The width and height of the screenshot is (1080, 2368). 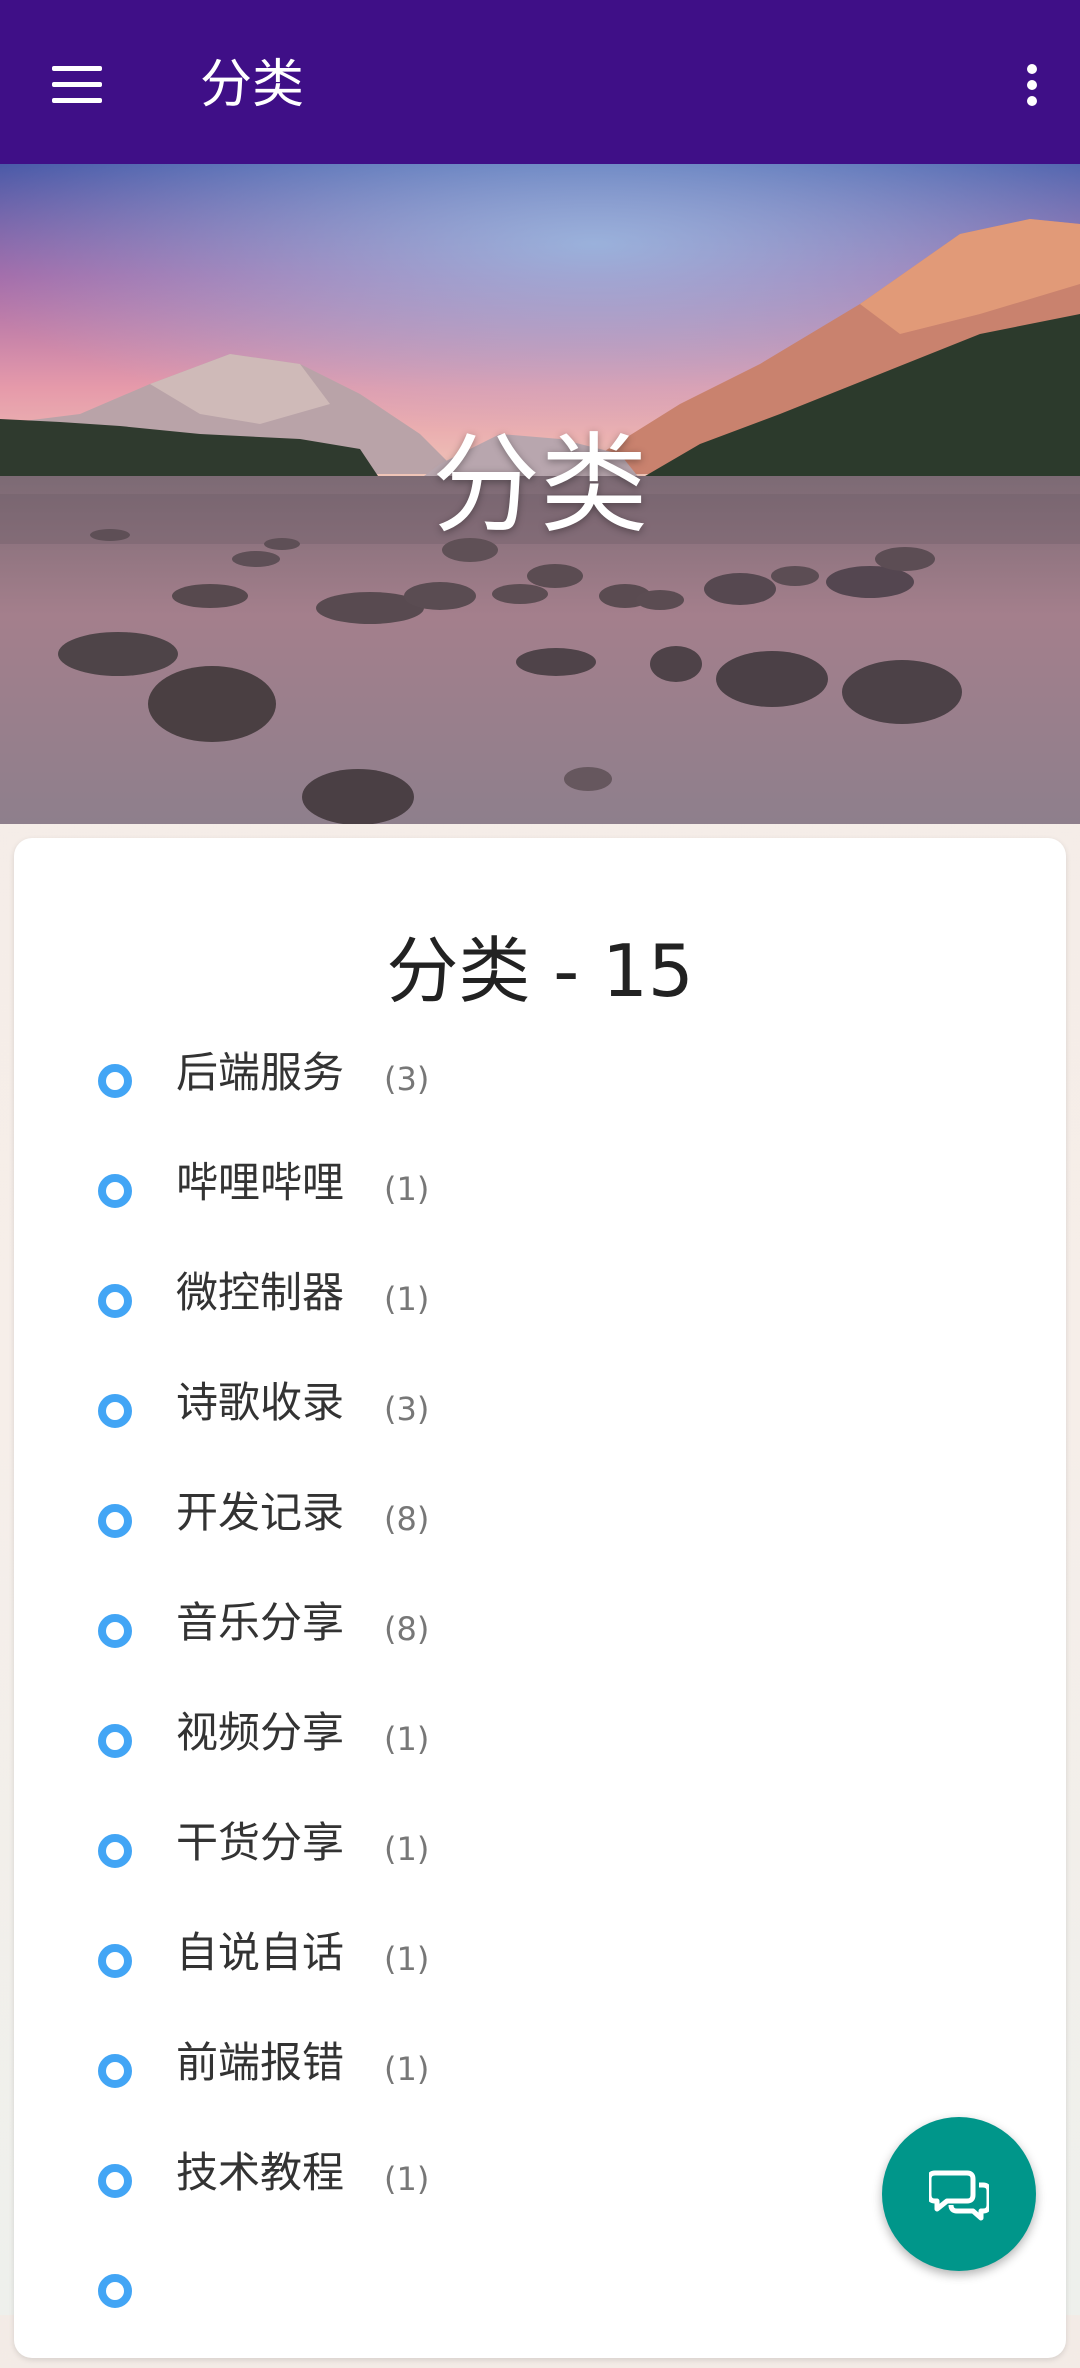 What do you see at coordinates (260, 2173) in the screenshot?
I see `category-name: 技术教程` at bounding box center [260, 2173].